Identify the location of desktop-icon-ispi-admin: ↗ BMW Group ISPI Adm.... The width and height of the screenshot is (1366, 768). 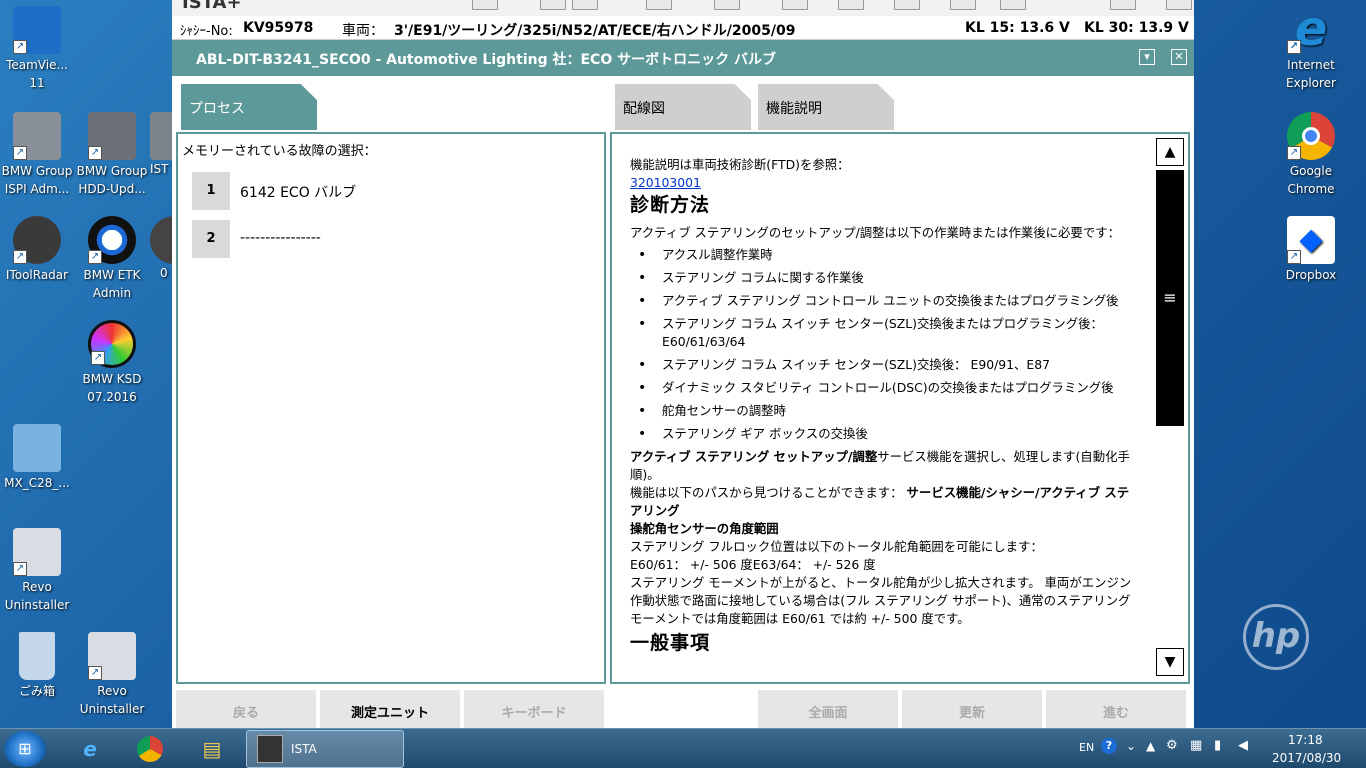
(37, 155).